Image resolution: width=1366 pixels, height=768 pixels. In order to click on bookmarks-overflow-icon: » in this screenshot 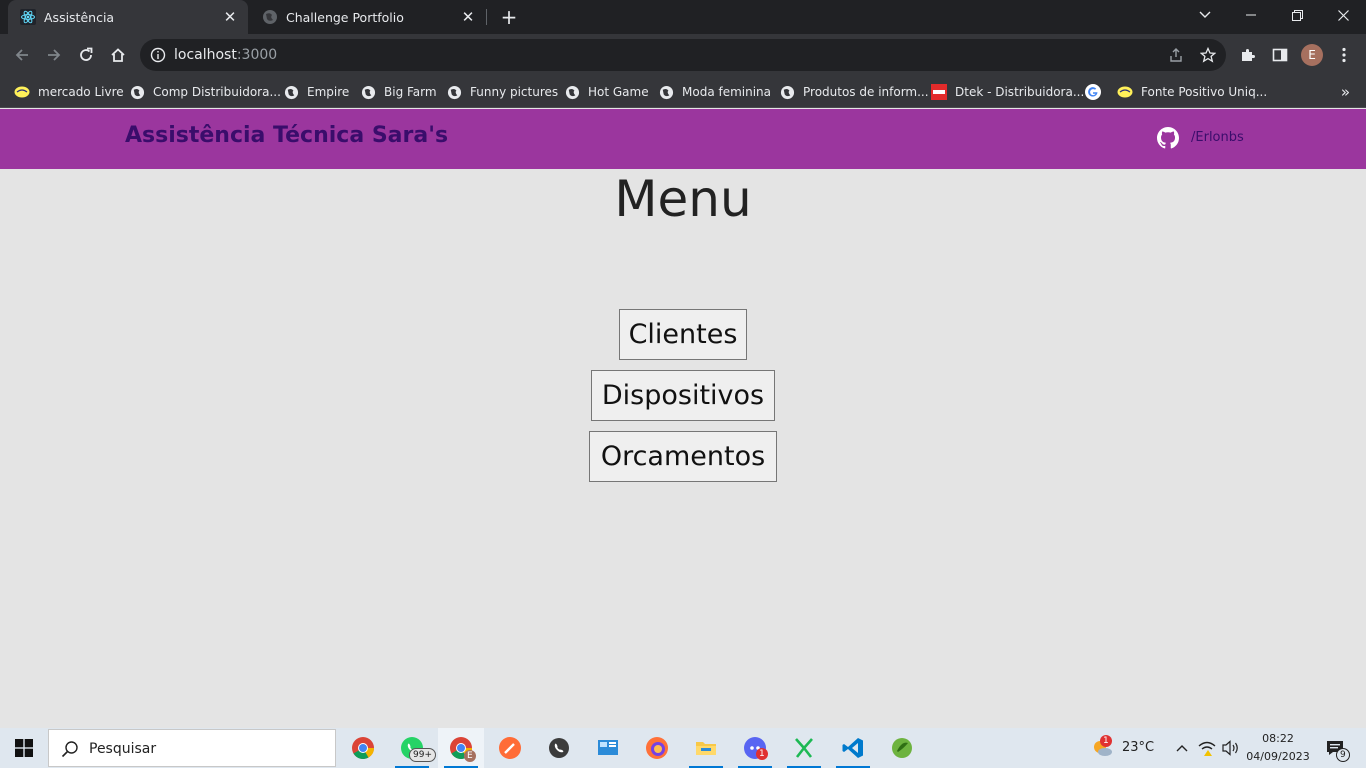, I will do `click(1345, 92)`.